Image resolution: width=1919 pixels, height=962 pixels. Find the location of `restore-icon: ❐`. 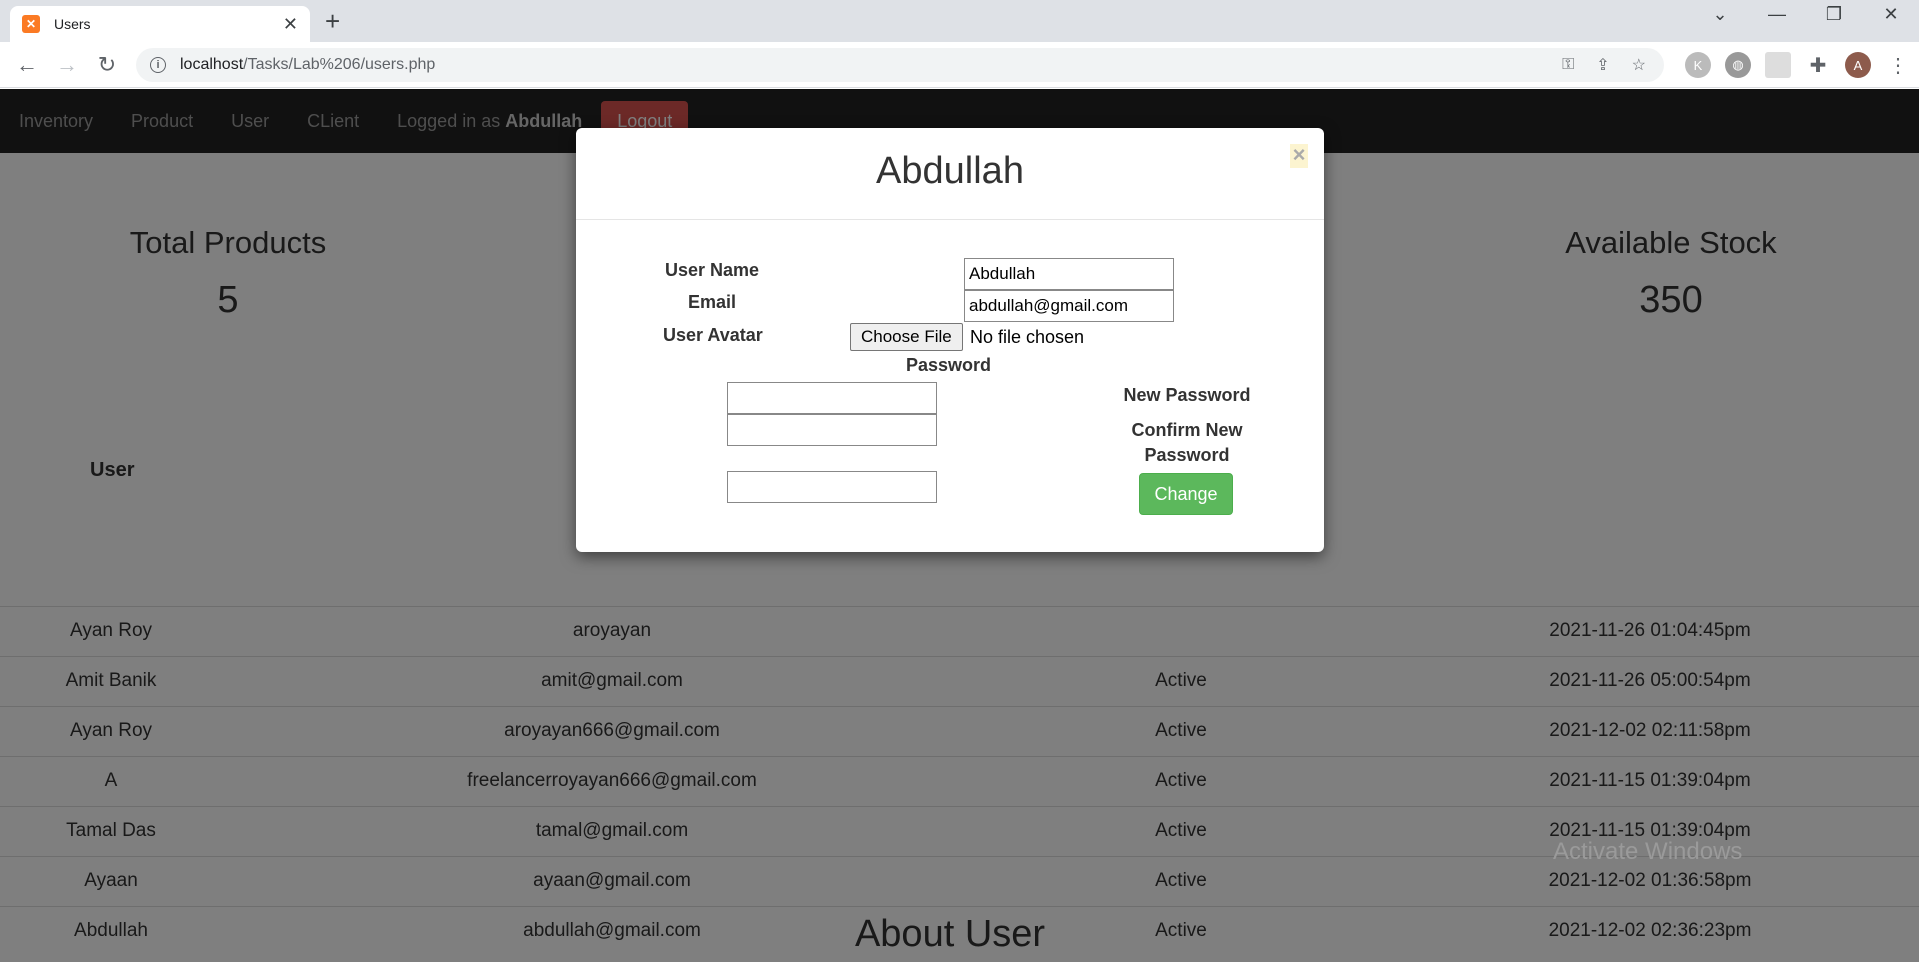

restore-icon: ❐ is located at coordinates (1834, 14).